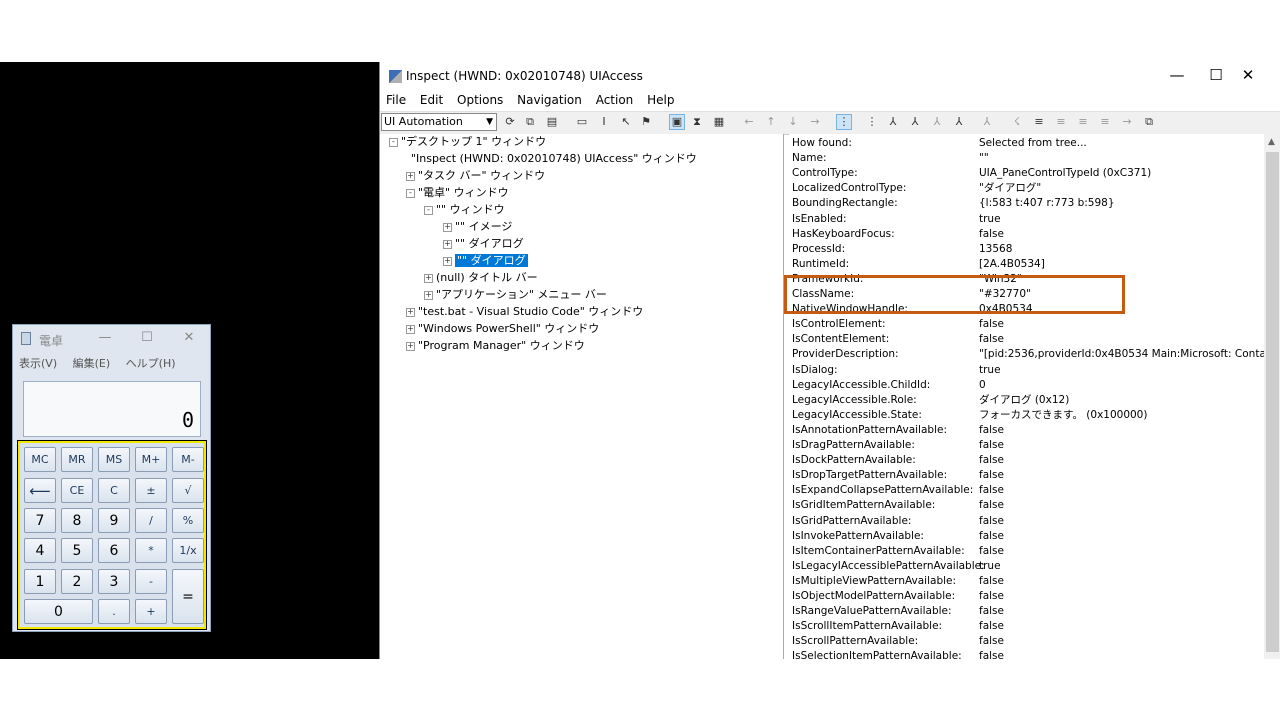 This screenshot has height=720, width=1280. I want to click on scroll-thumb, so click(1272, 402).